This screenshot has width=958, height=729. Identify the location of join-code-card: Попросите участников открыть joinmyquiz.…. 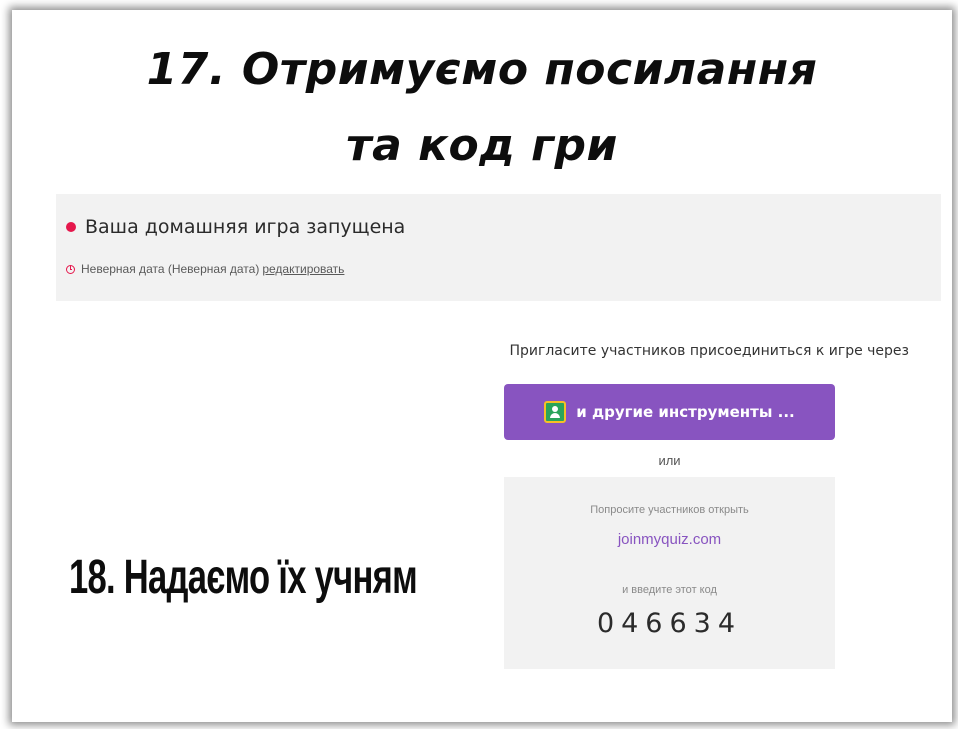
(669, 573).